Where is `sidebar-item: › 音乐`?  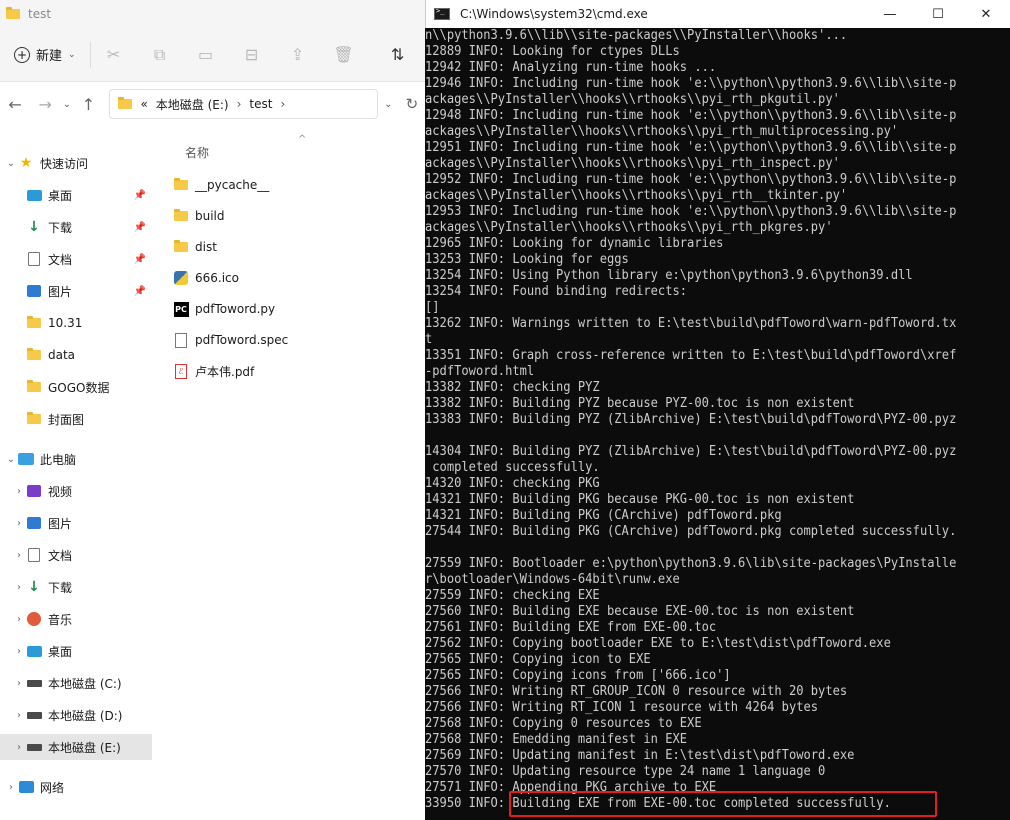
sidebar-item: › 音乐 is located at coordinates (76, 619).